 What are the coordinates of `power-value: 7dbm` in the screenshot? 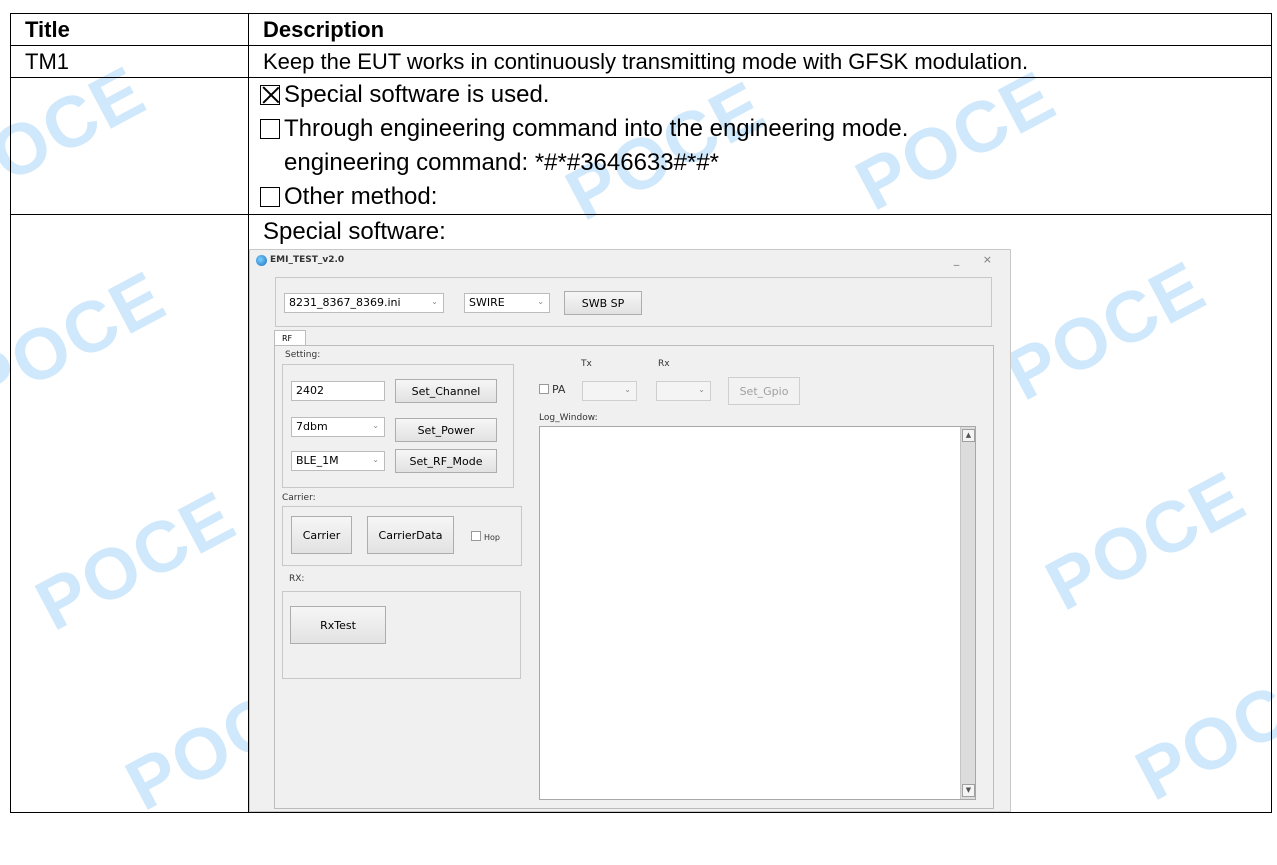 It's located at (312, 426).